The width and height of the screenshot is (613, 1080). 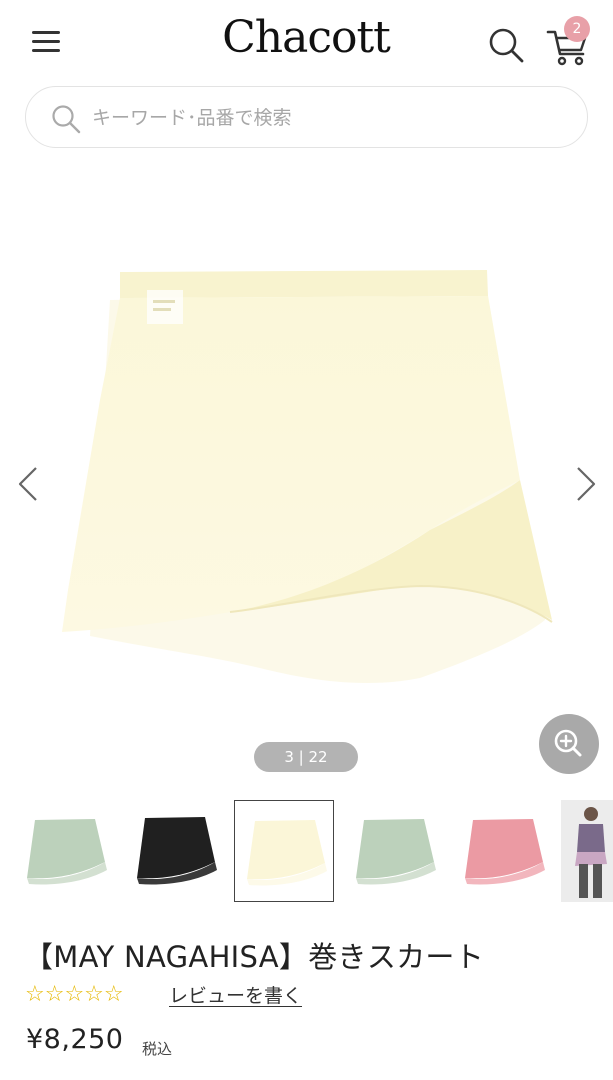 I want to click on brand-logo: Chacott, so click(x=306, y=37).